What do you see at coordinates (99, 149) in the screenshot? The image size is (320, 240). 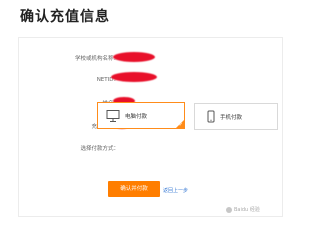 I see `payment-method-label: 选择付款方式：` at bounding box center [99, 149].